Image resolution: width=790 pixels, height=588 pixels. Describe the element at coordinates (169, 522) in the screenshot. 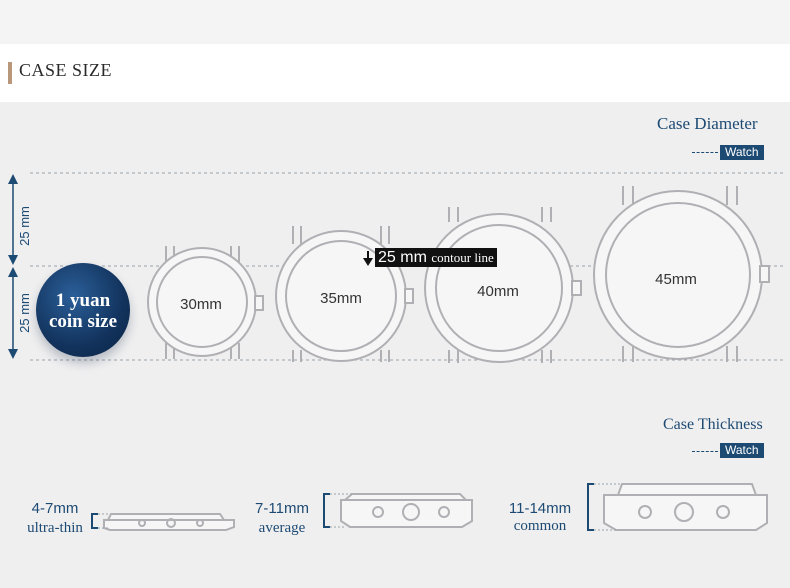

I see `thickness-profile-ultra-thin` at that location.